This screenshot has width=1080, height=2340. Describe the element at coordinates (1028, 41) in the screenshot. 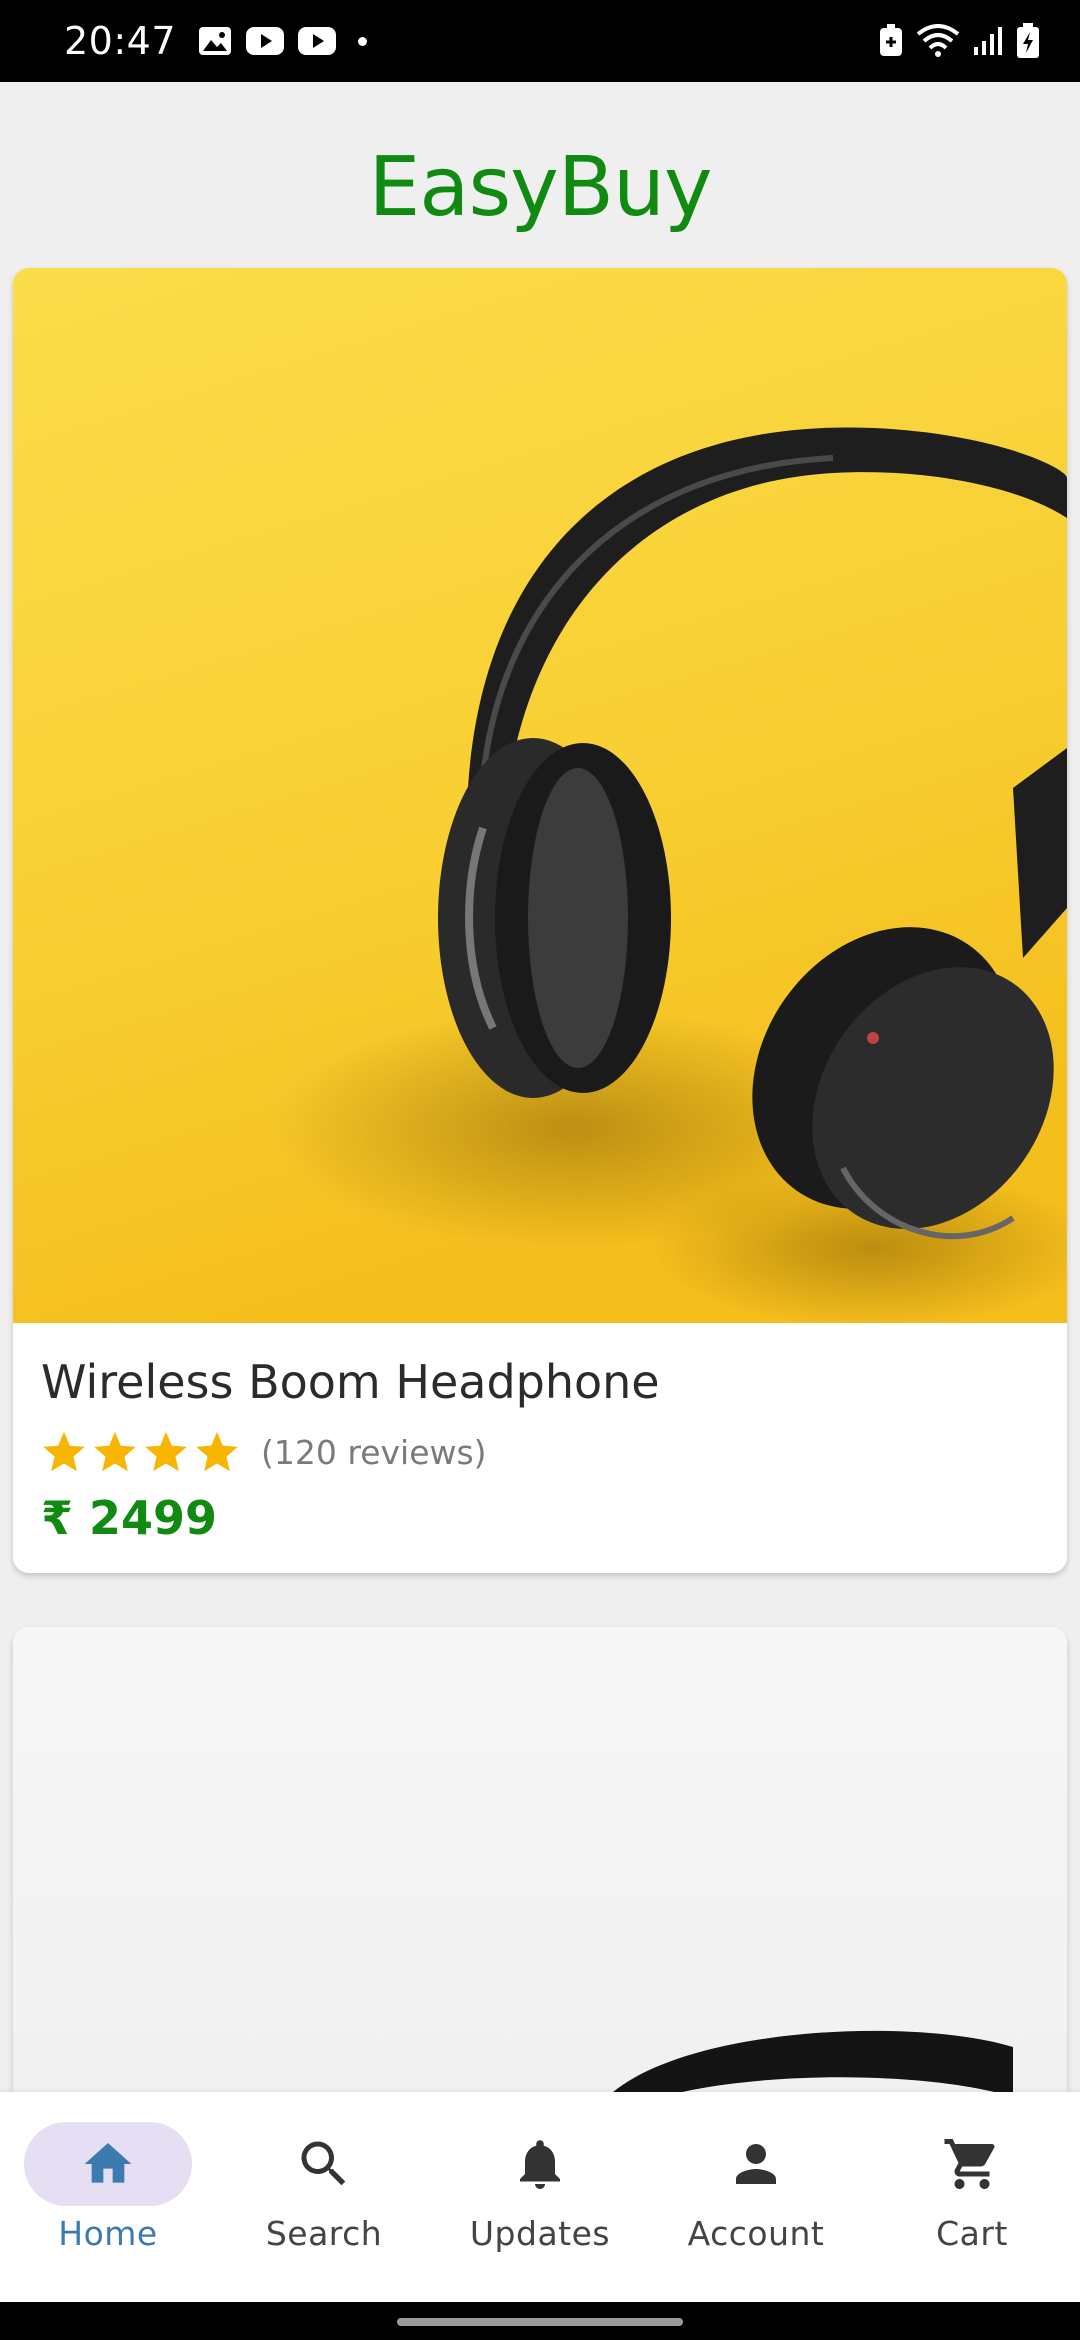

I see `battery-icon` at that location.